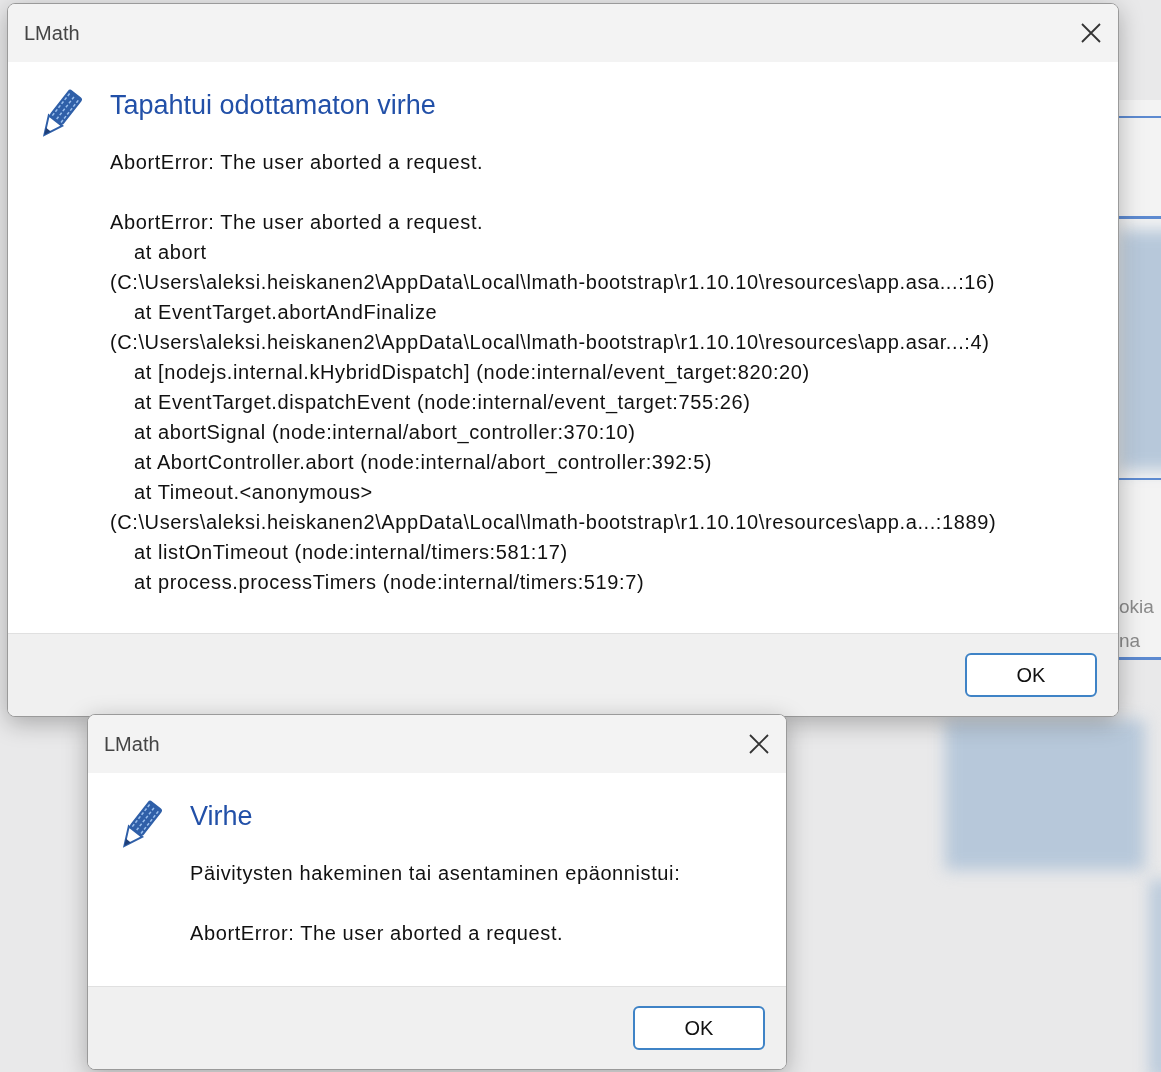  I want to click on message-text: (C:\Users\aleksi.heiskanen2\AppData\Local\lmath-bootstrap\r1.10.10\resources\app.asa...:16), so click(553, 282).